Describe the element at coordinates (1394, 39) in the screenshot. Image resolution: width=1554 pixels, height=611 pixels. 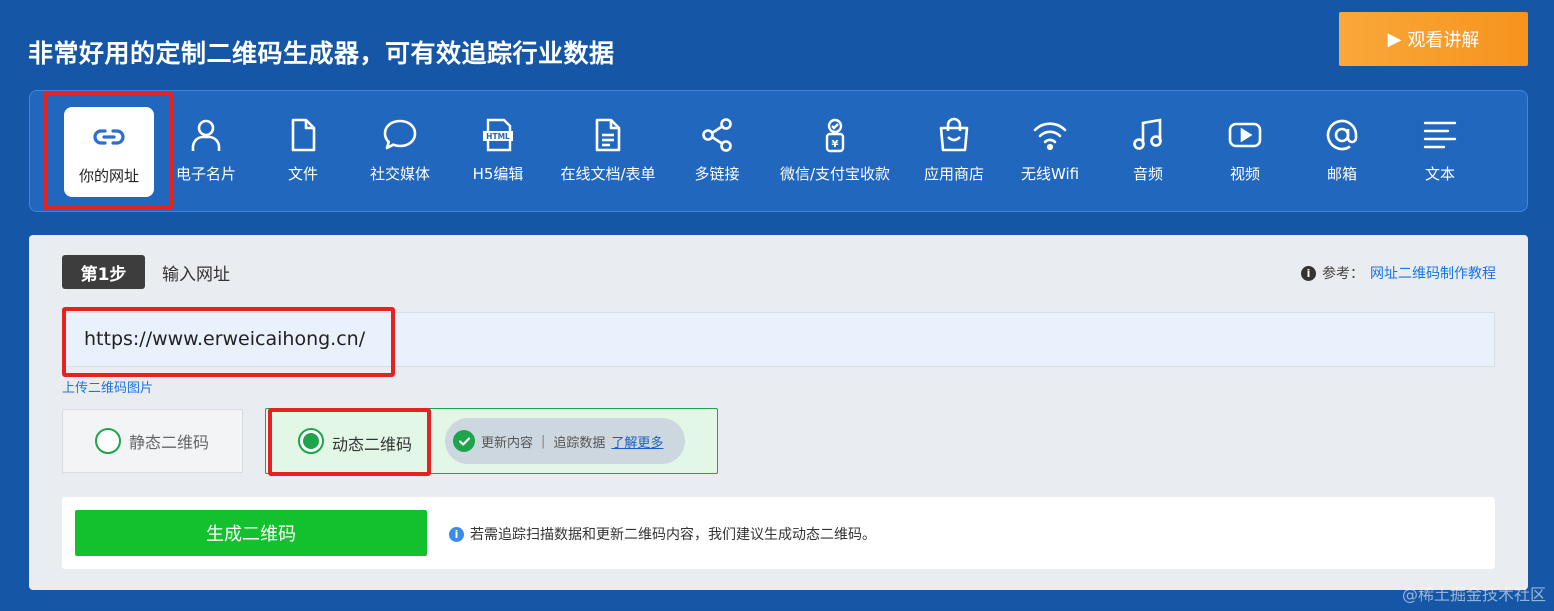
I see `play-icon: ▶` at that location.